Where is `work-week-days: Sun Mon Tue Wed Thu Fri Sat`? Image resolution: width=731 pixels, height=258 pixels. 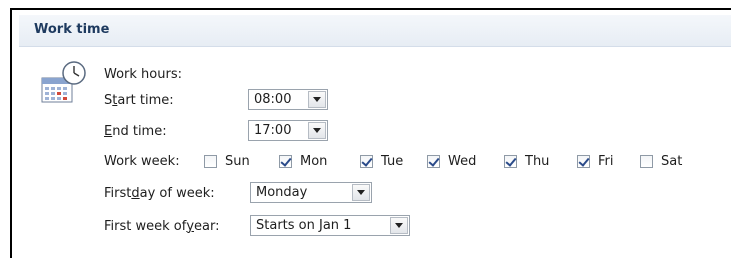 work-week-days: Sun Mon Tue Wed Thu Fri Sat is located at coordinates (454, 161).